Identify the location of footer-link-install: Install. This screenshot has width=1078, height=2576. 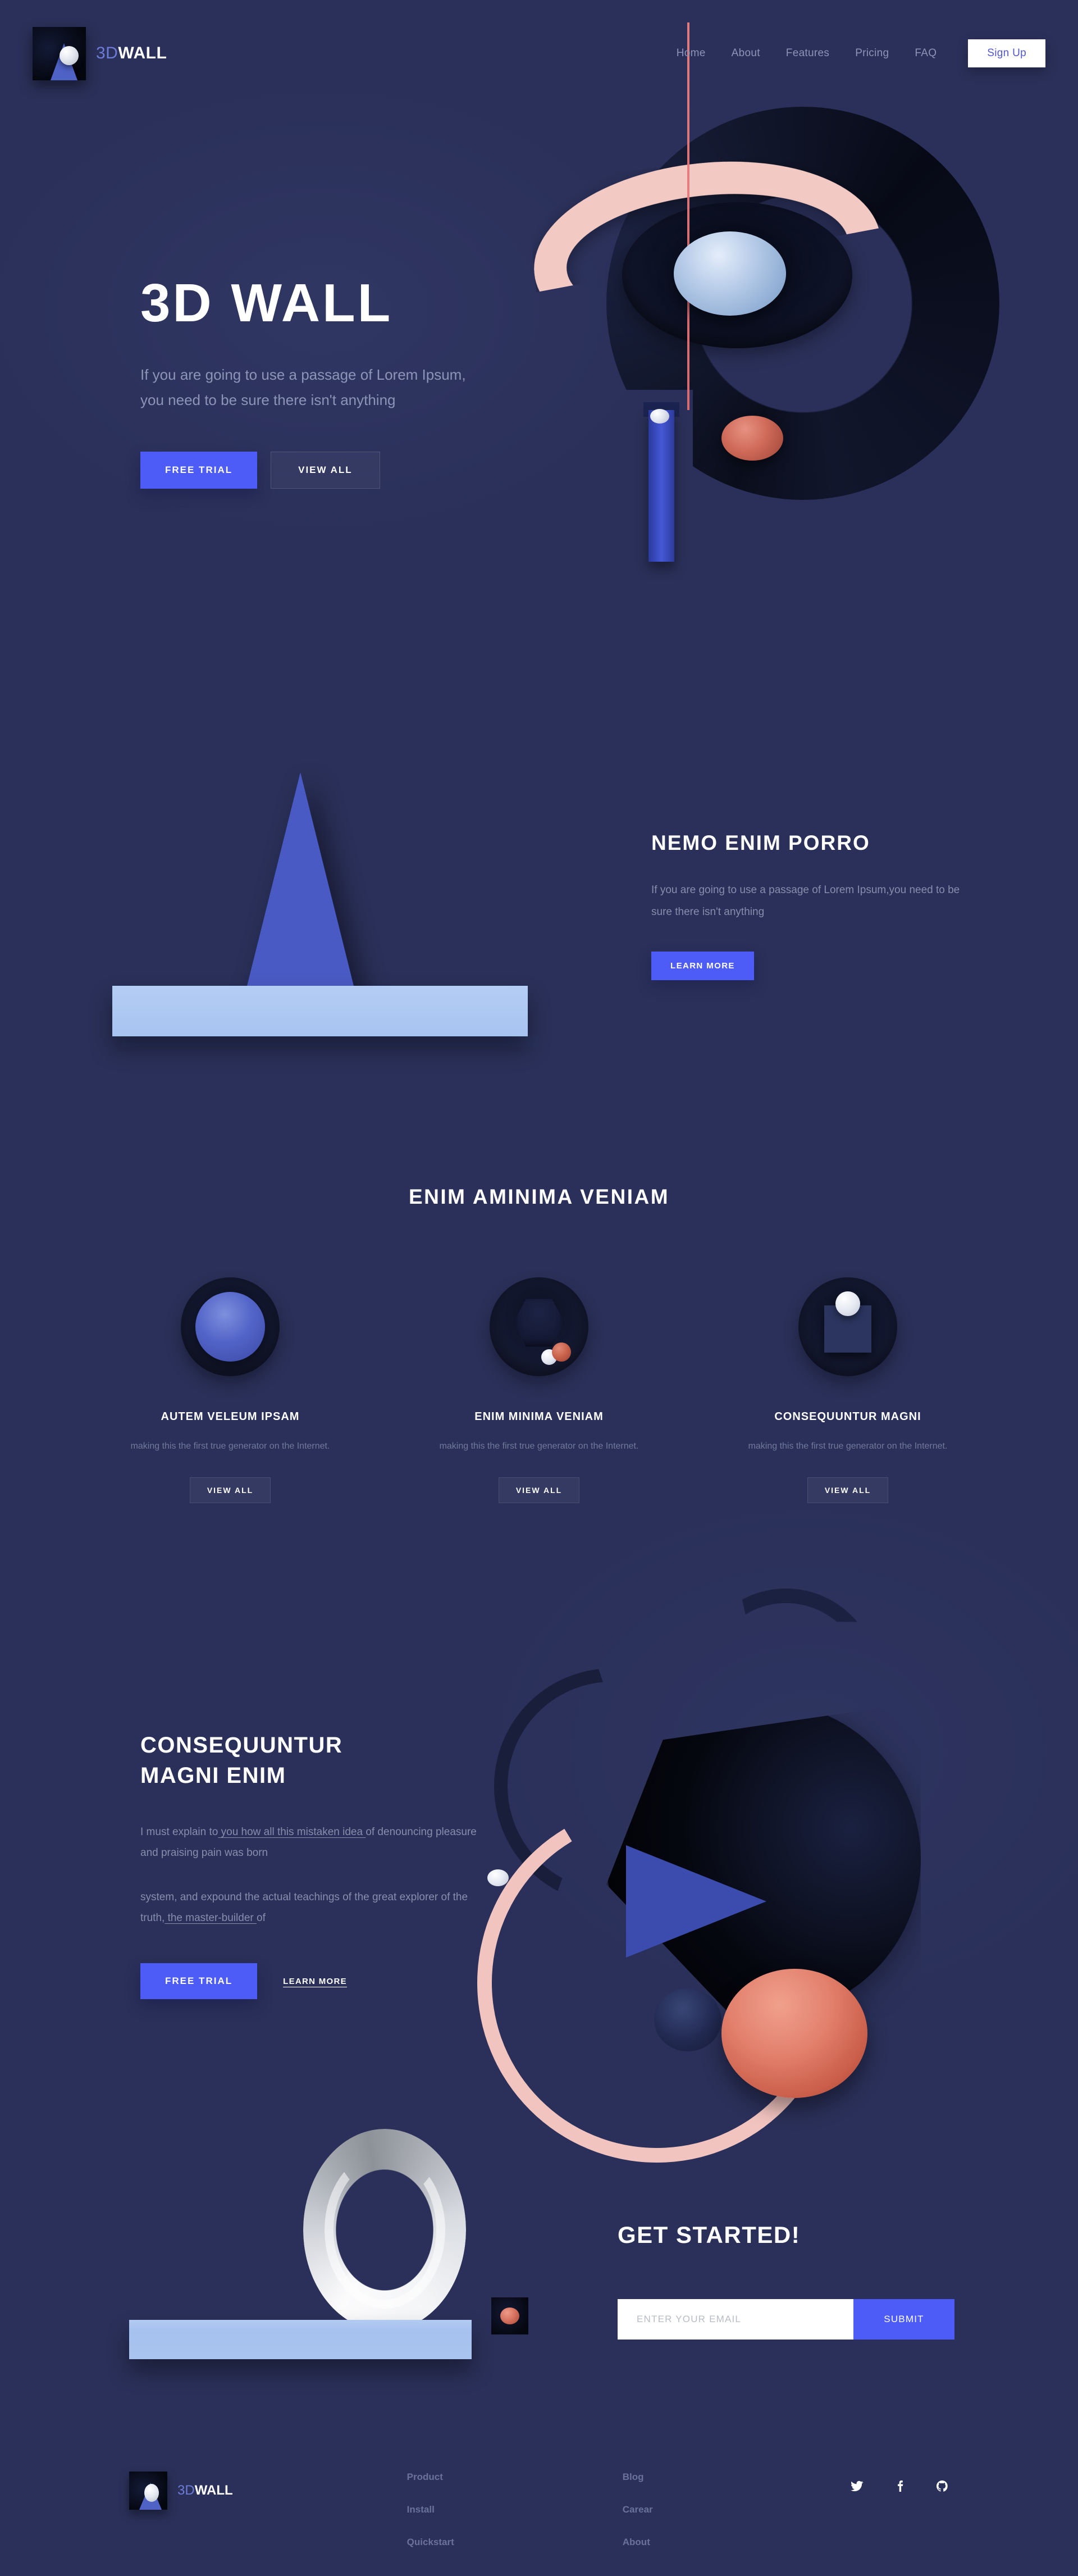
(430, 2509).